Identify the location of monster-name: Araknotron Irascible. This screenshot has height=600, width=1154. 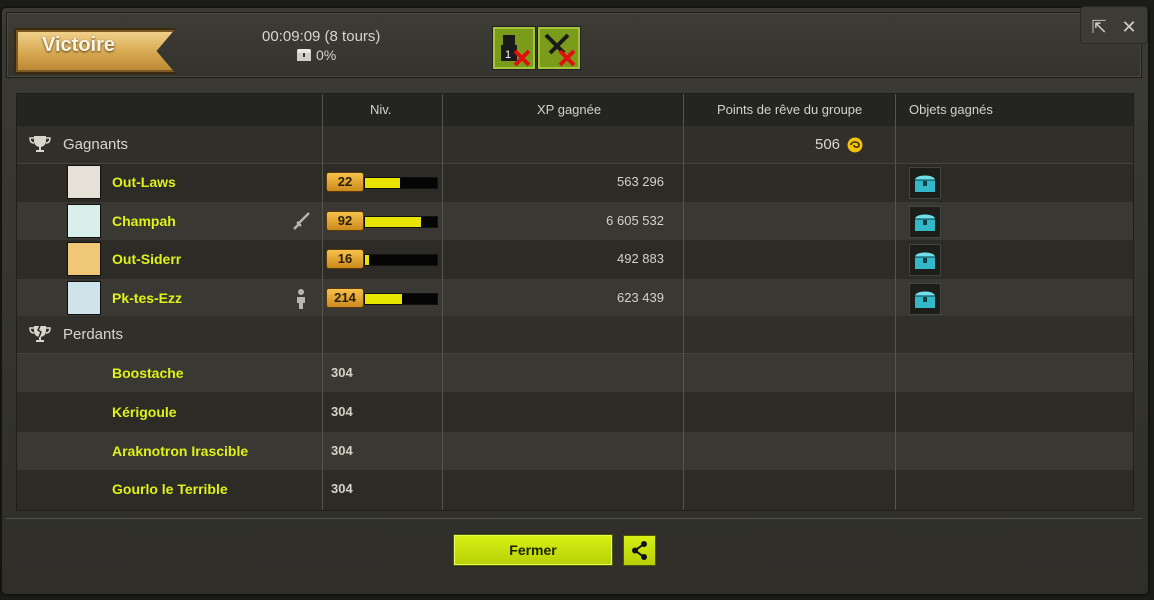
(180, 451).